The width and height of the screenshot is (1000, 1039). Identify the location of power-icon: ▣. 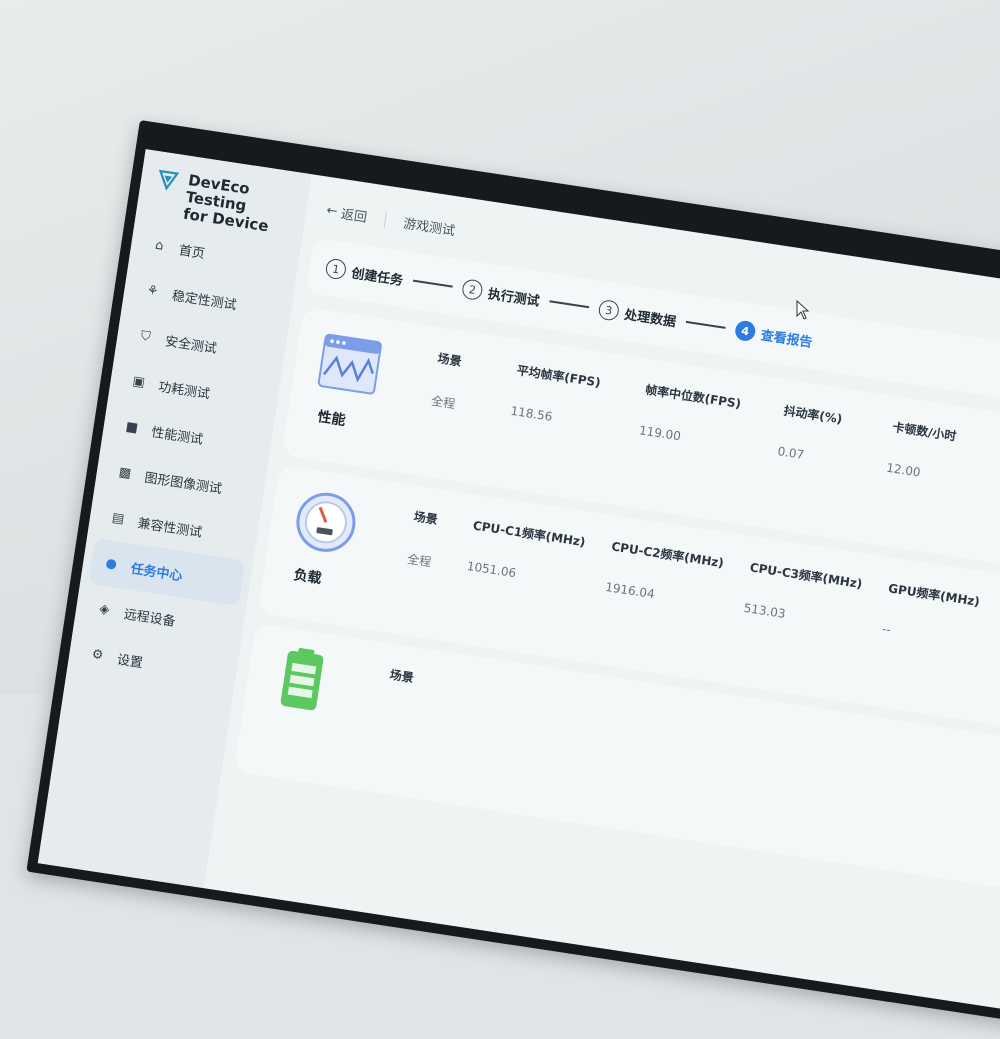
(139, 382).